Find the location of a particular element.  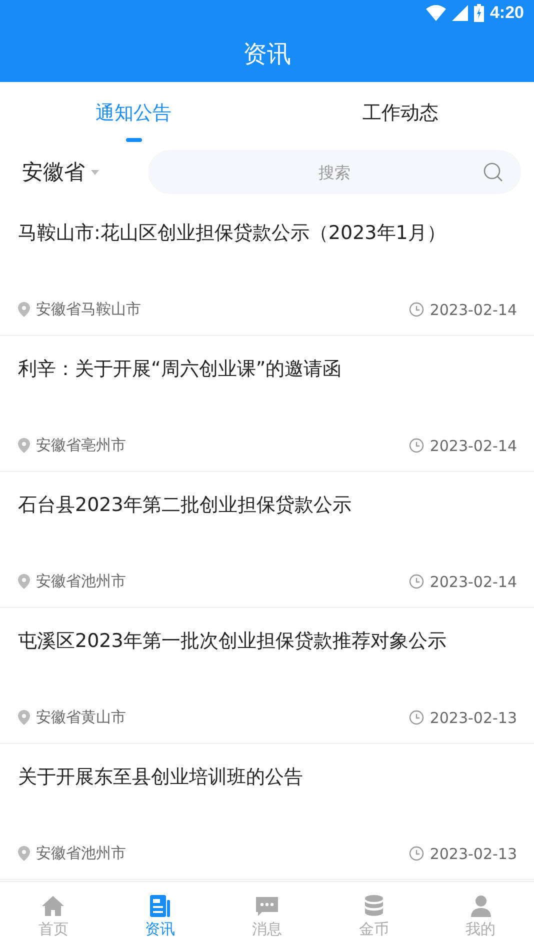

article-title: 关于开展东至县创业培训班的公告 is located at coordinates (161, 777).